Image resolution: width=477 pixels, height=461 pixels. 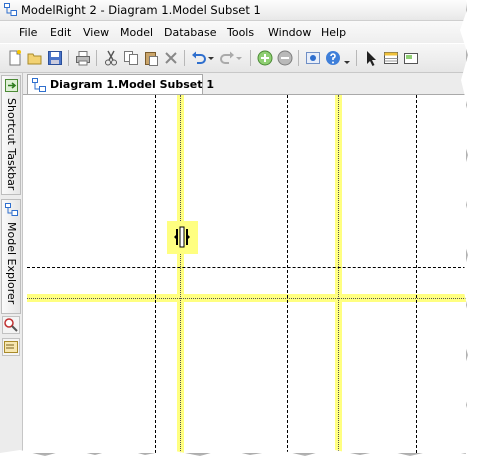 What do you see at coordinates (244, 84) in the screenshot?
I see `document-tab-strip: Diagram 1.Model Subset 1` at bounding box center [244, 84].